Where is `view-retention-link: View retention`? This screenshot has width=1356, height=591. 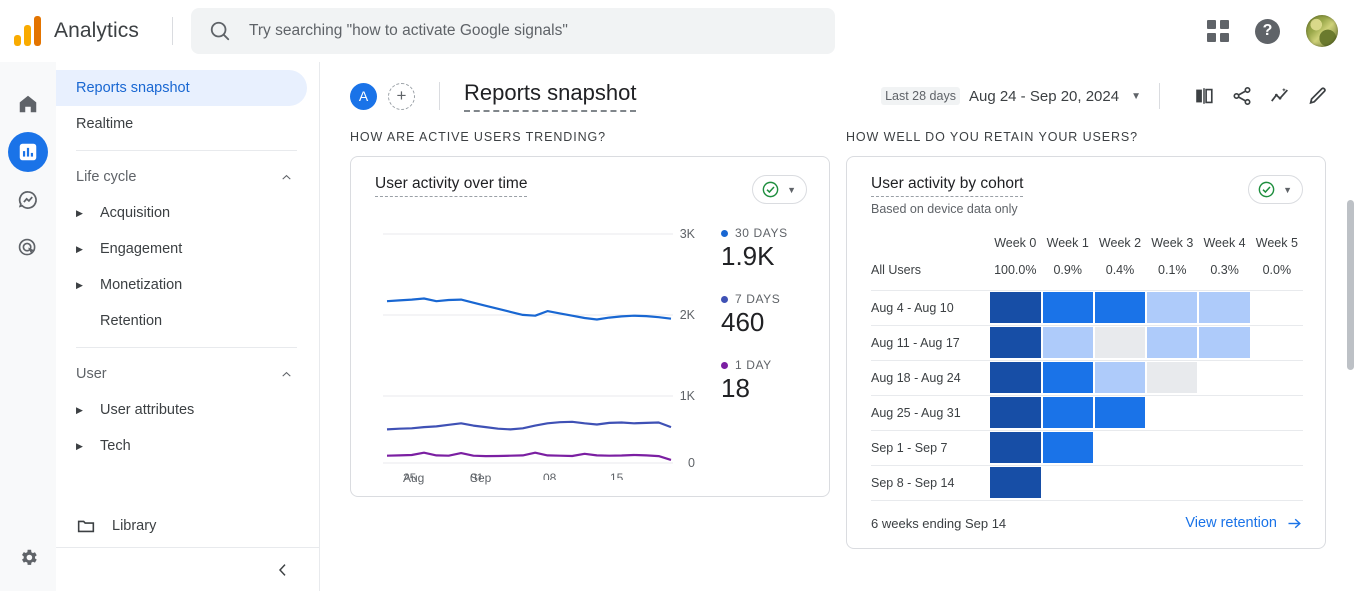
view-retention-link: View retention is located at coordinates (1244, 523).